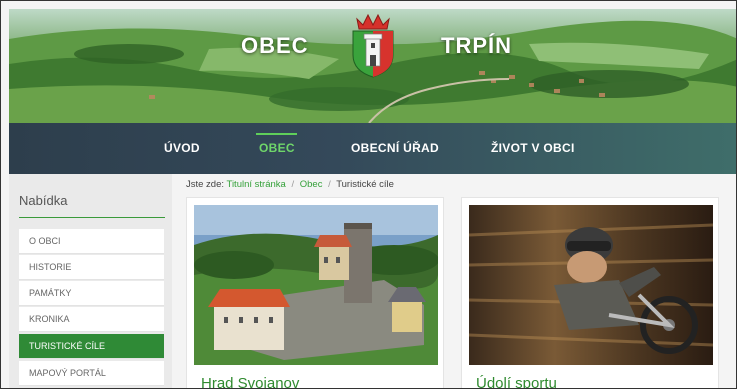 Image resolution: width=737 pixels, height=389 pixels. I want to click on nav-item-uvod: ÚVOD, so click(182, 148).